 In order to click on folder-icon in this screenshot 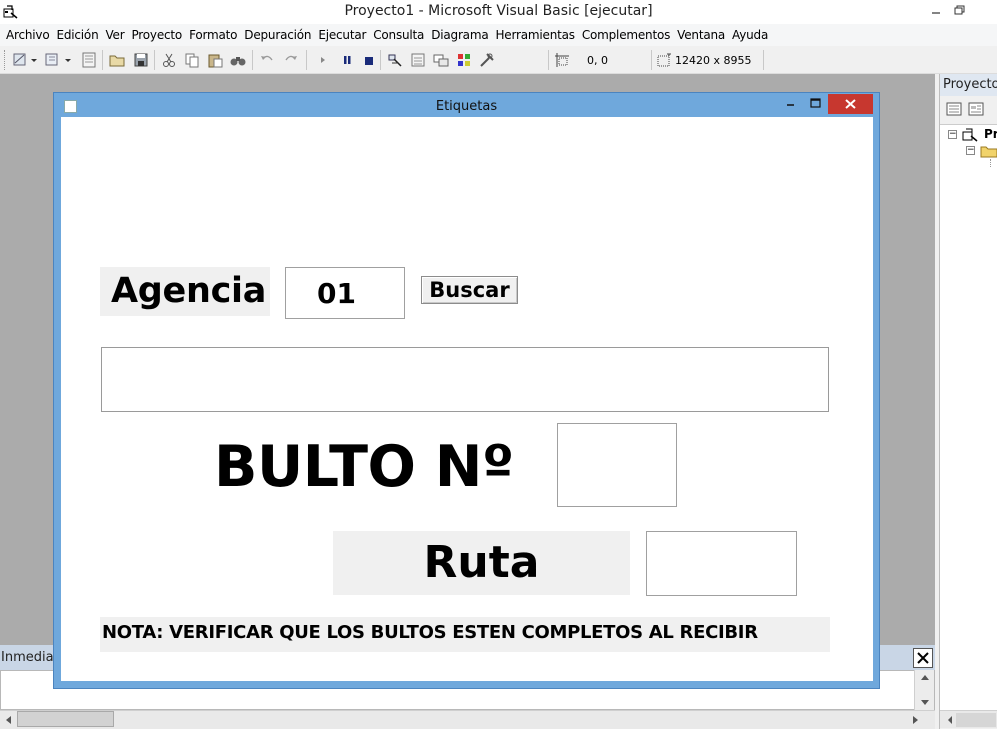, I will do `click(988, 151)`.